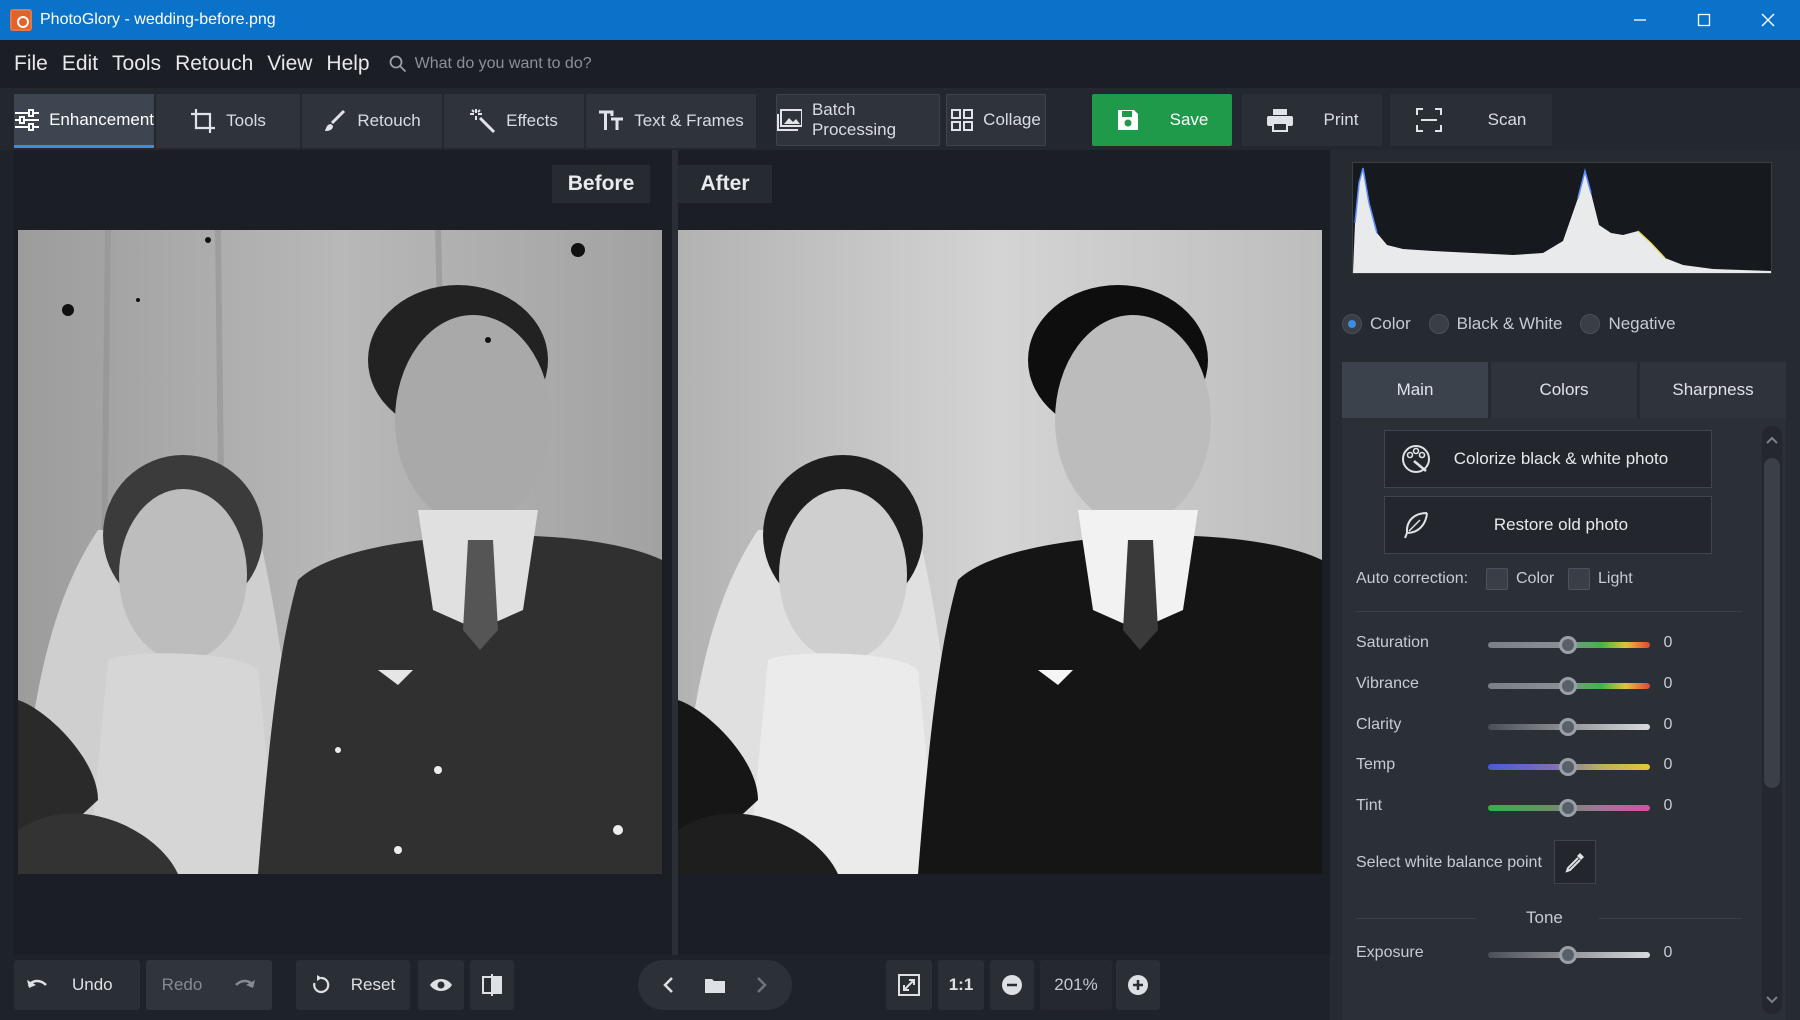  I want to click on batch-processing-button: Batch Processing, so click(858, 120).